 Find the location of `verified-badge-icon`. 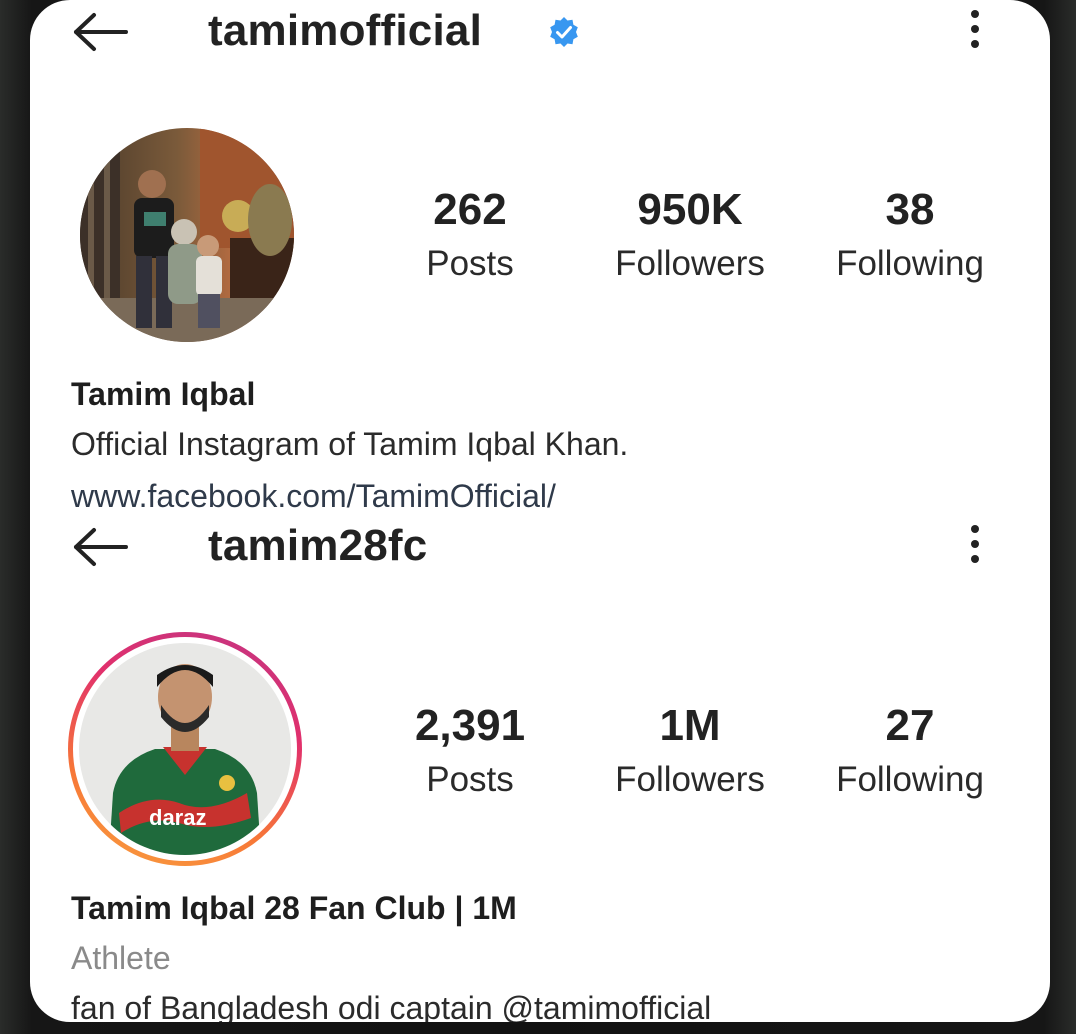

verified-badge-icon is located at coordinates (564, 32).